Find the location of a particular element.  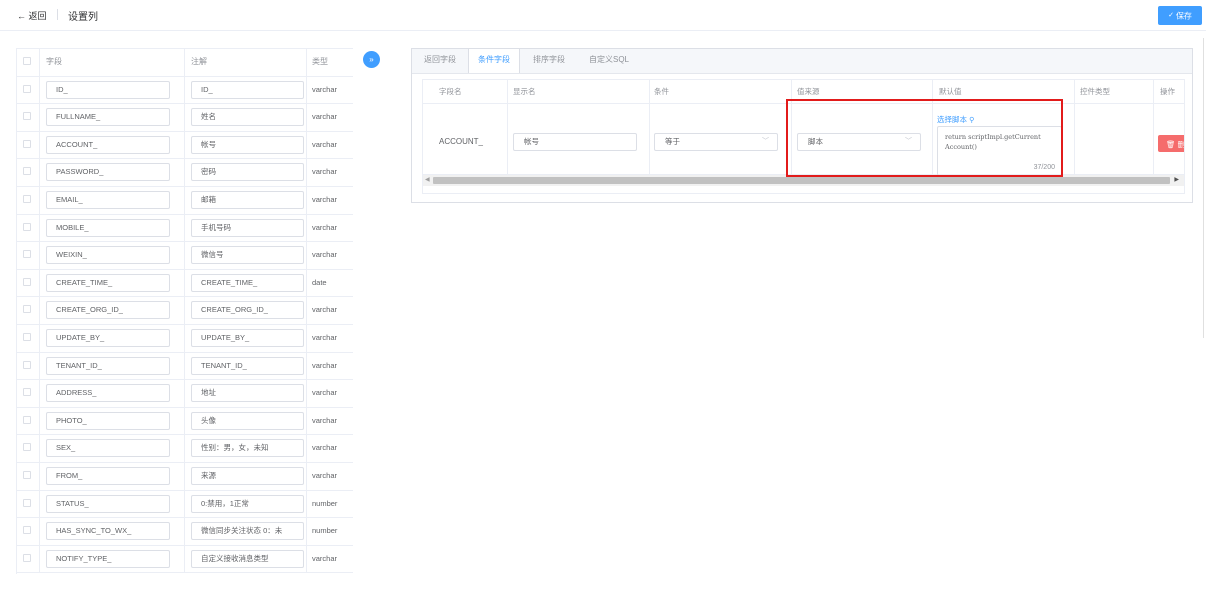

field-name-input: CREATE_ORG_ID_ is located at coordinates (108, 310).